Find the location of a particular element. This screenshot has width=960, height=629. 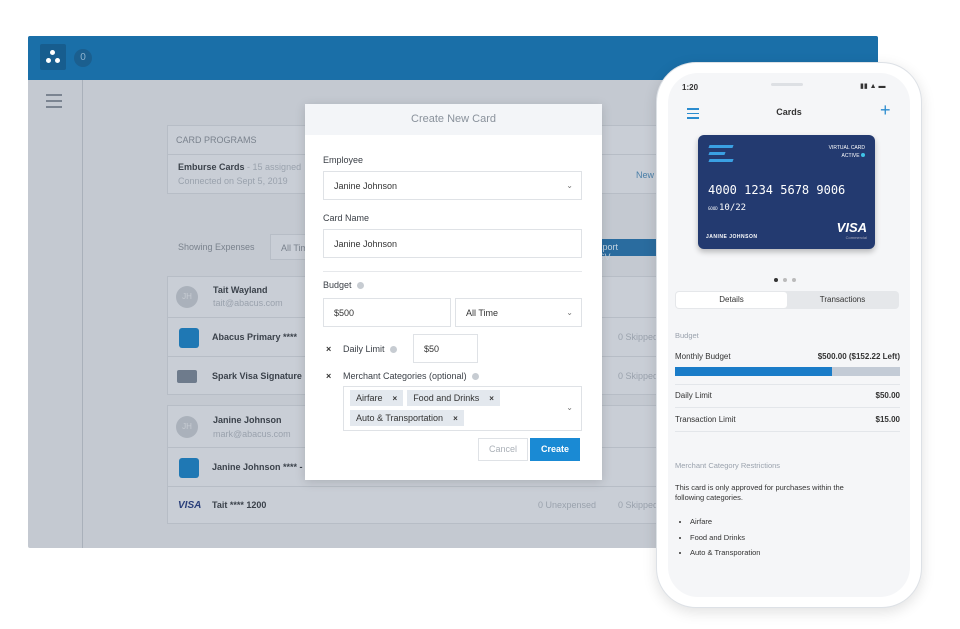

merchant-categories-label: Merchant Categories (optional) is located at coordinates (411, 376).